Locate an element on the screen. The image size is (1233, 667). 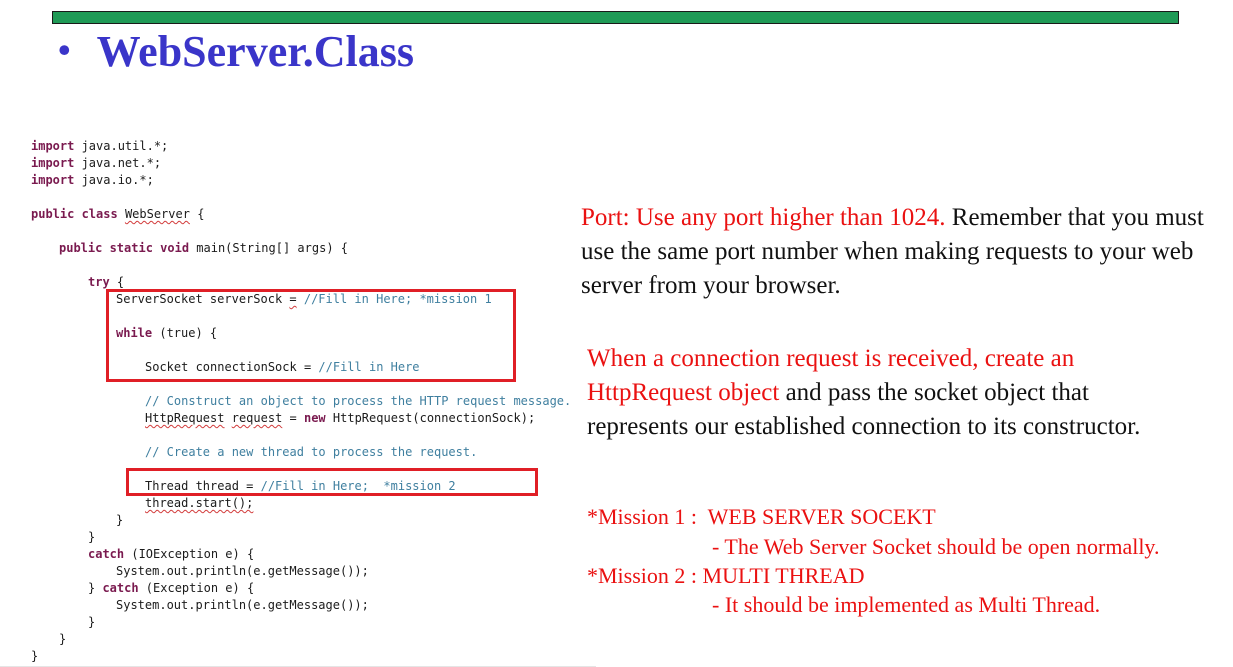
code-line: catch (IOException e) { is located at coordinates (171, 554).